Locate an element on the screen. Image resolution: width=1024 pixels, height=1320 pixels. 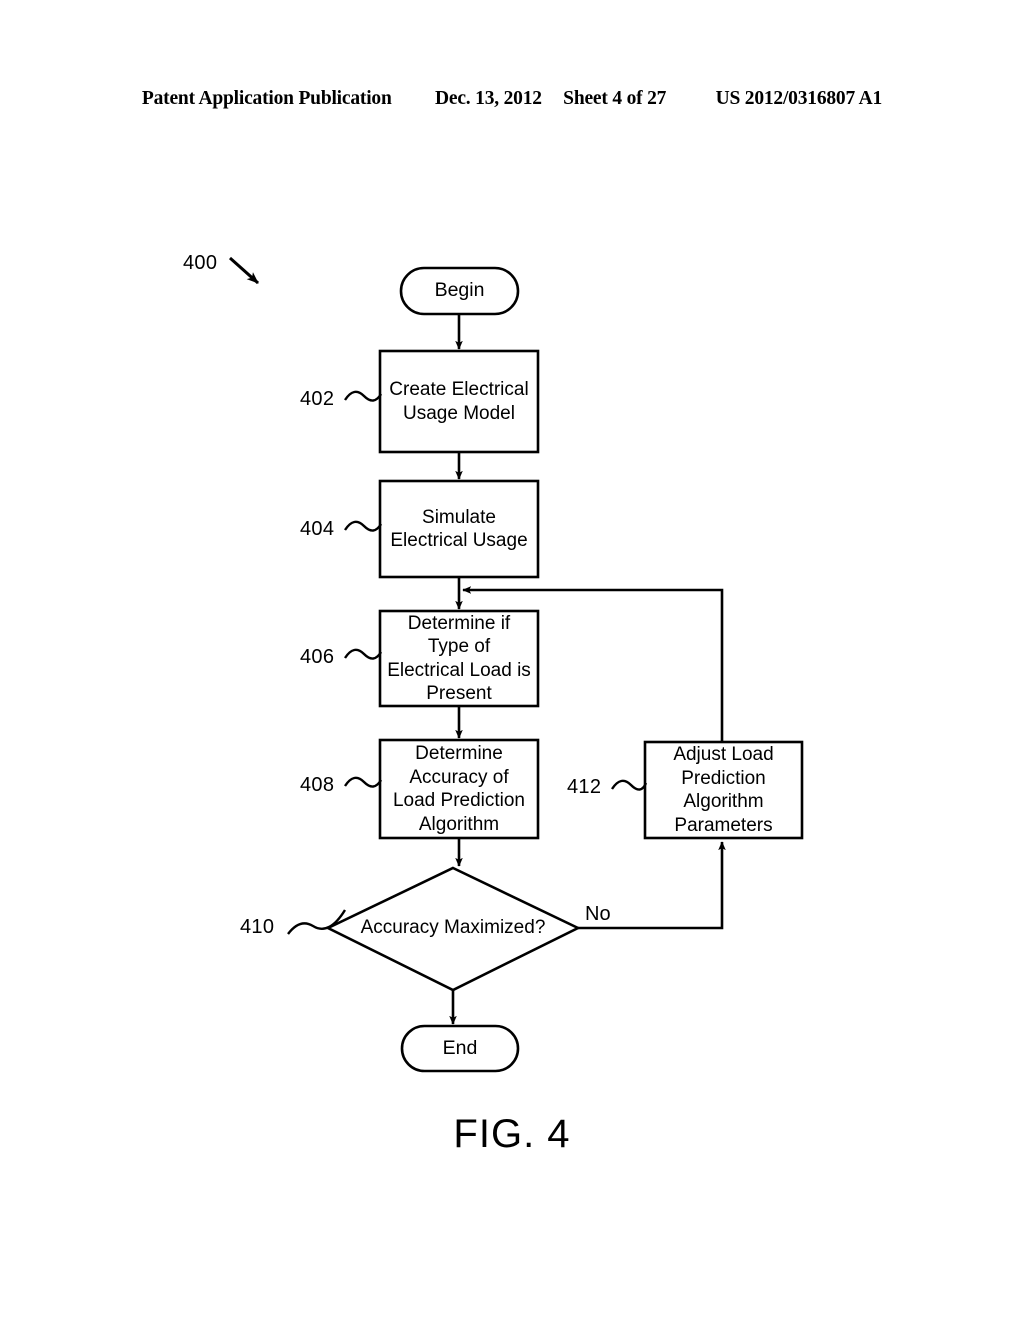
ref-label-404: 404 is located at coordinates (317, 529).